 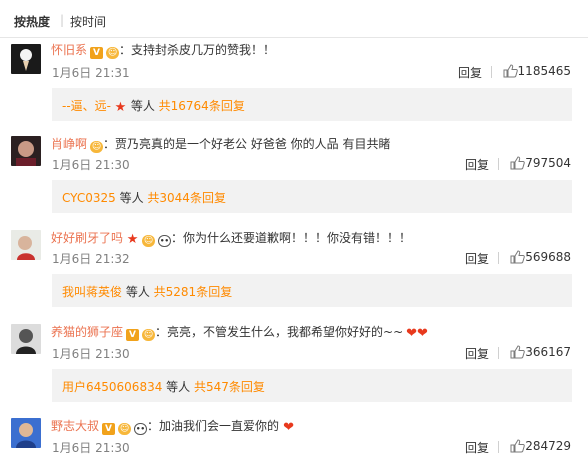 I want to click on sub-replies-box: --逼、远- ★ 等人 共16764条回复, so click(x=312, y=104).